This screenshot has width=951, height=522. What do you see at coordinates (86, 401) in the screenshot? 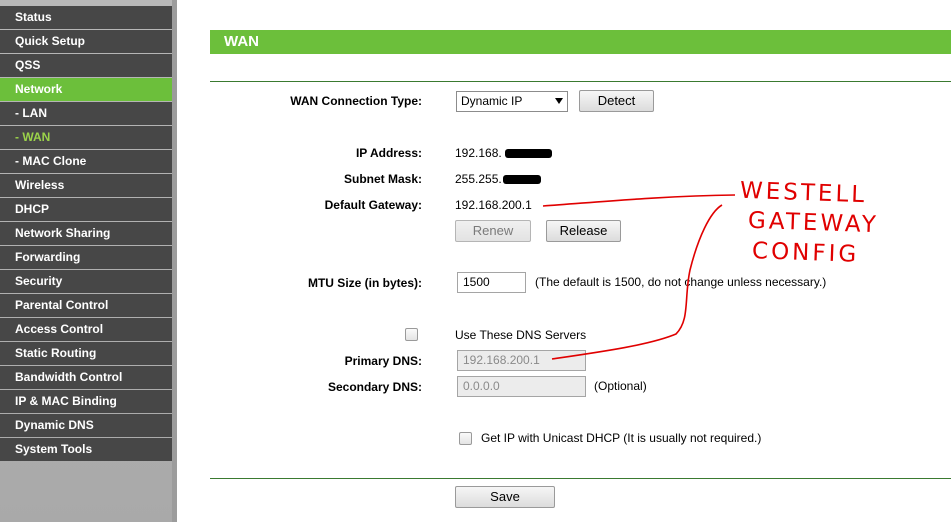
I see `sidebar-item-ip-mac-binding: IP & MAC Binding` at bounding box center [86, 401].